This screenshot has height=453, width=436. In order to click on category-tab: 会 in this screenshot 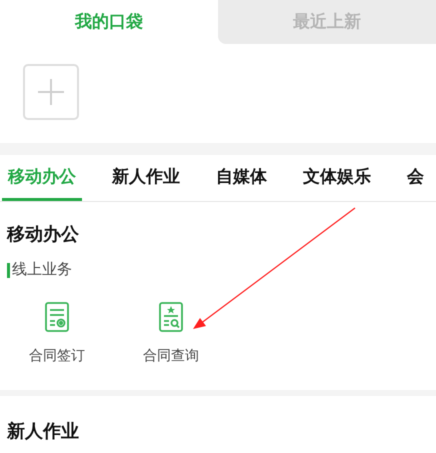, I will do `click(415, 178)`.